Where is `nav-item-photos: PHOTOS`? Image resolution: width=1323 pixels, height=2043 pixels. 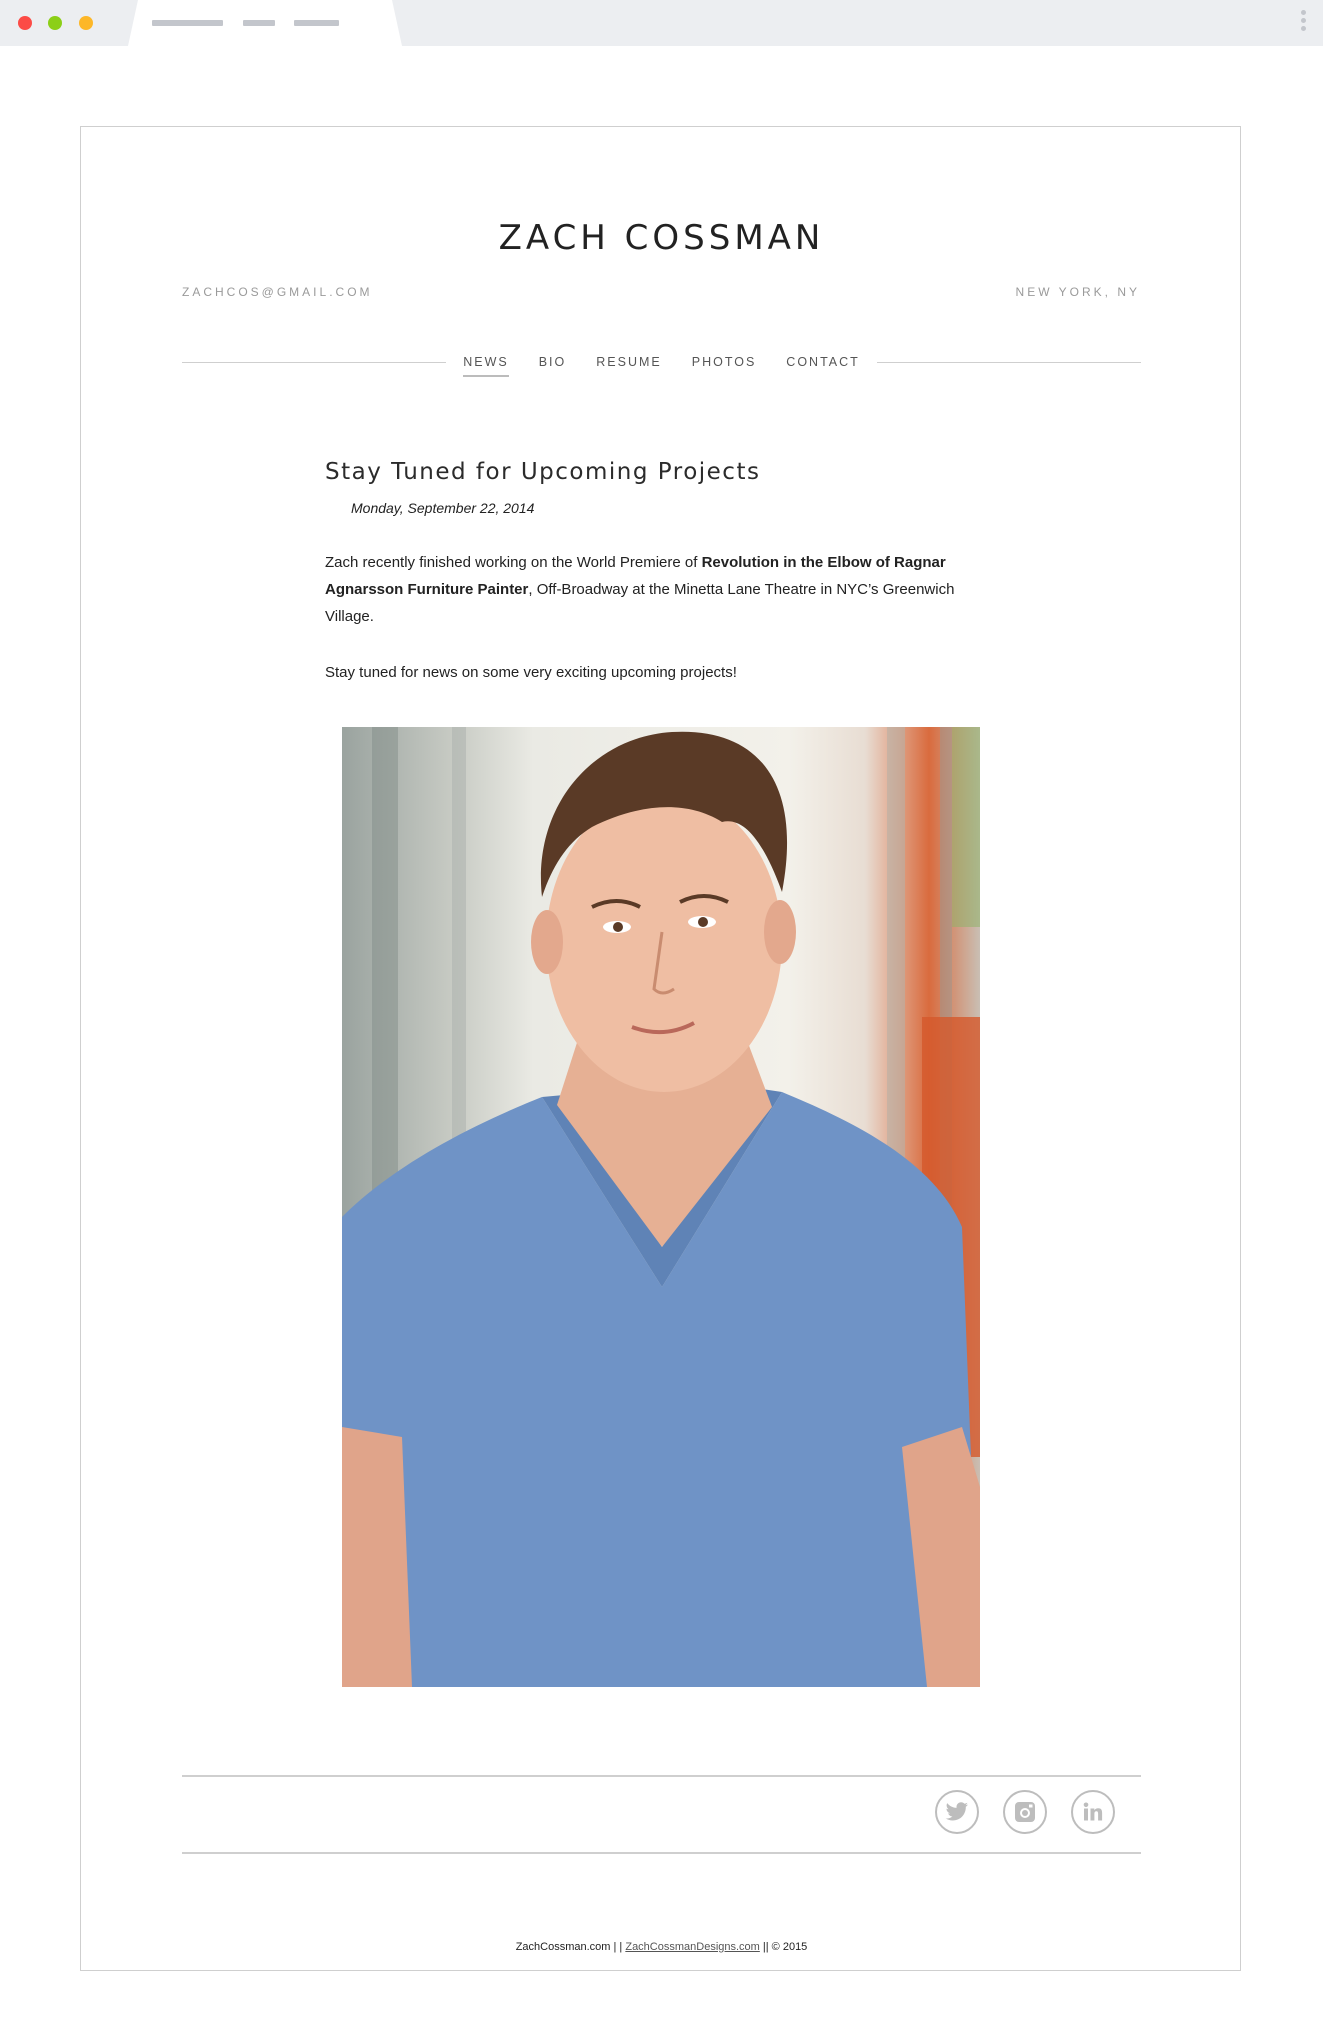
nav-item-photos: PHOTOS is located at coordinates (724, 362).